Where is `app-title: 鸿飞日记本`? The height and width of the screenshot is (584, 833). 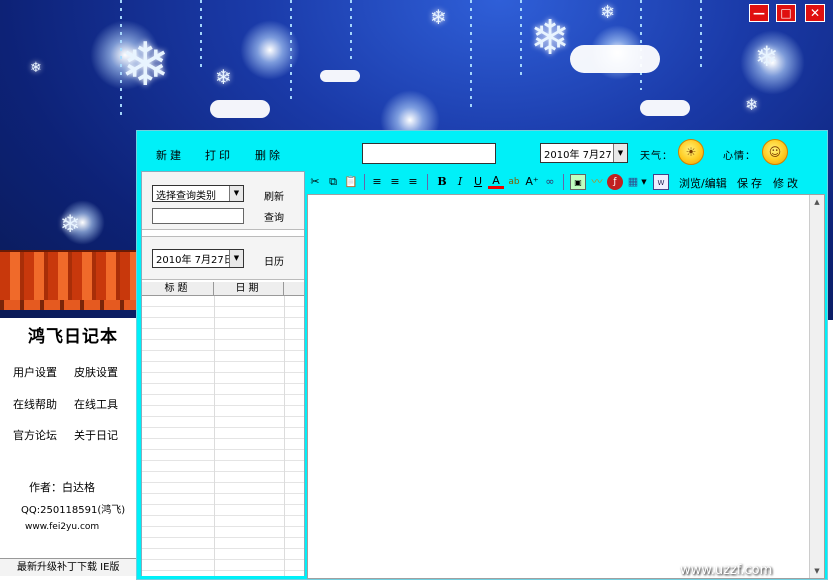 app-title: 鸿飞日记本 is located at coordinates (73, 337).